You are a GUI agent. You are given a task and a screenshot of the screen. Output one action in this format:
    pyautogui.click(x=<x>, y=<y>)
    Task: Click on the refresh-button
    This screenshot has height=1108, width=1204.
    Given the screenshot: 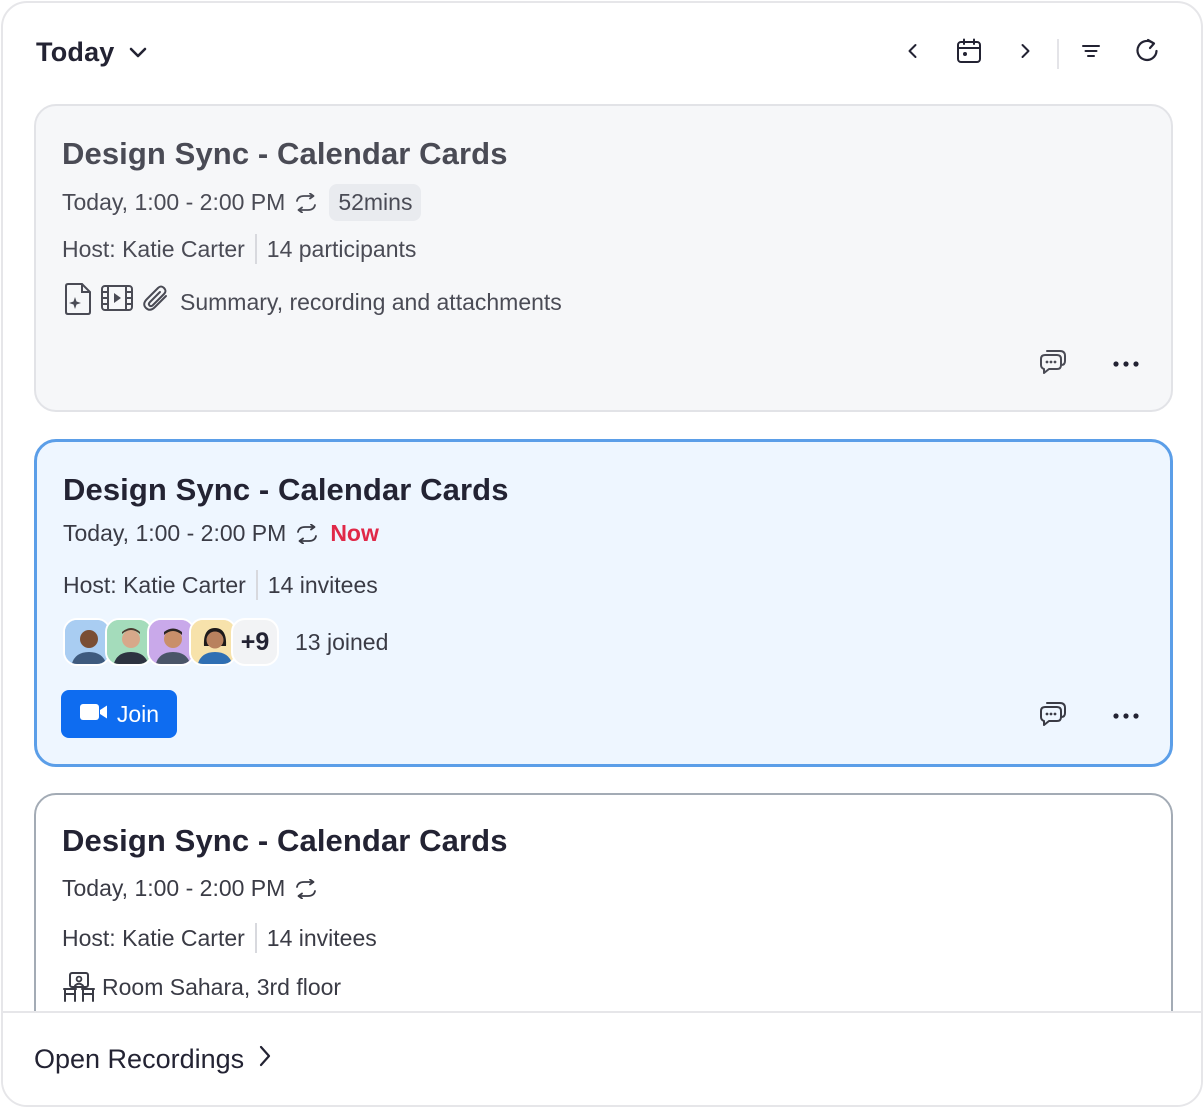 What is the action you would take?
    pyautogui.click(x=1147, y=53)
    